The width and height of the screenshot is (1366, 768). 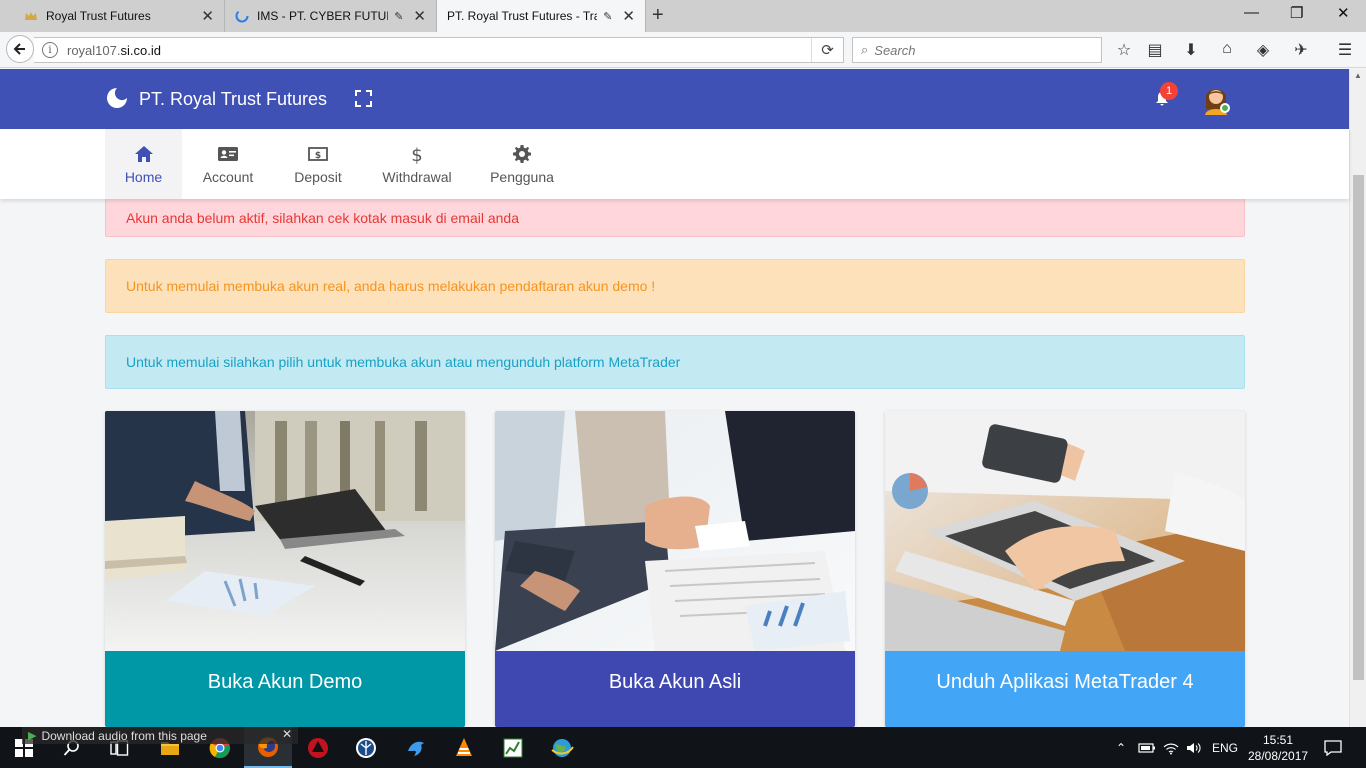 What do you see at coordinates (658, 15) in the screenshot?
I see `new-tab-icon: +` at bounding box center [658, 15].